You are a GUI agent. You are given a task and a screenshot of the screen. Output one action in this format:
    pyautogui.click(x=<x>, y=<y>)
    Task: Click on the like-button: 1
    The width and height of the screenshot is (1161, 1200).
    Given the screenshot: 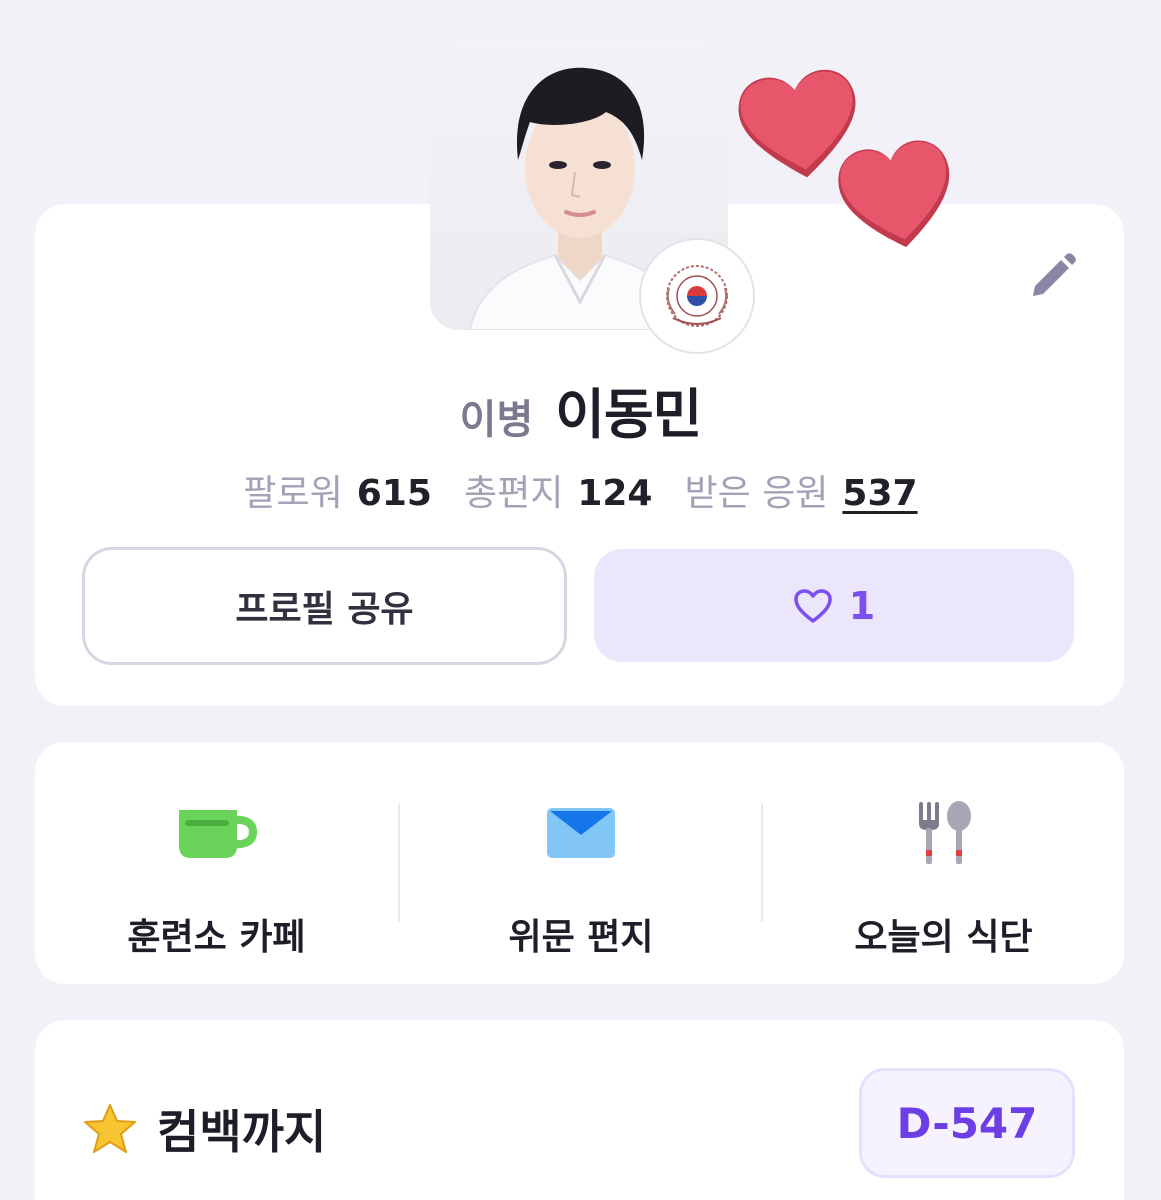 What is the action you would take?
    pyautogui.click(x=834, y=605)
    